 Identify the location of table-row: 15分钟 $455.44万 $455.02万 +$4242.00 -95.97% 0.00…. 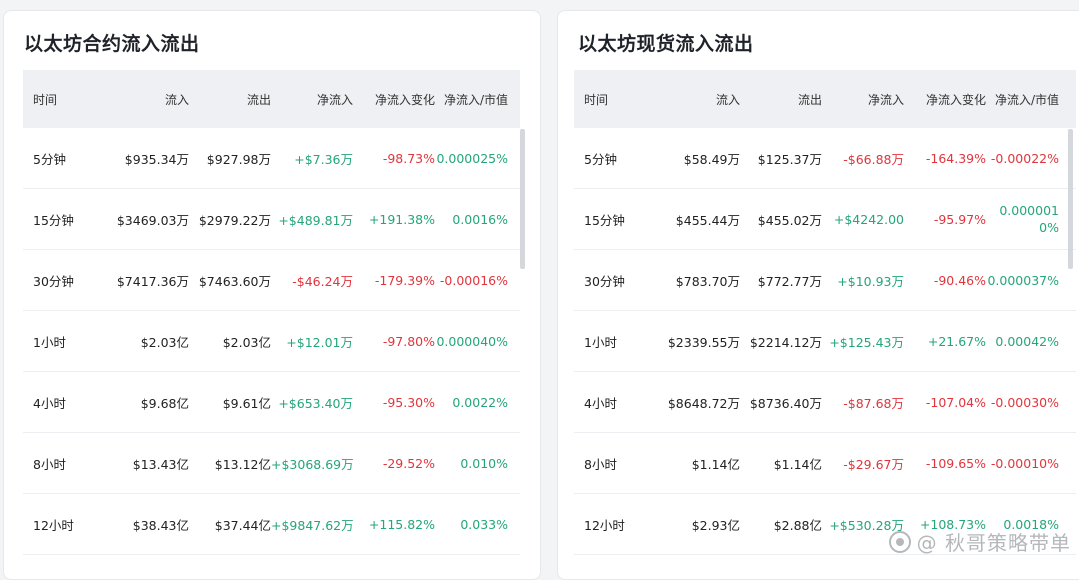
(825, 219).